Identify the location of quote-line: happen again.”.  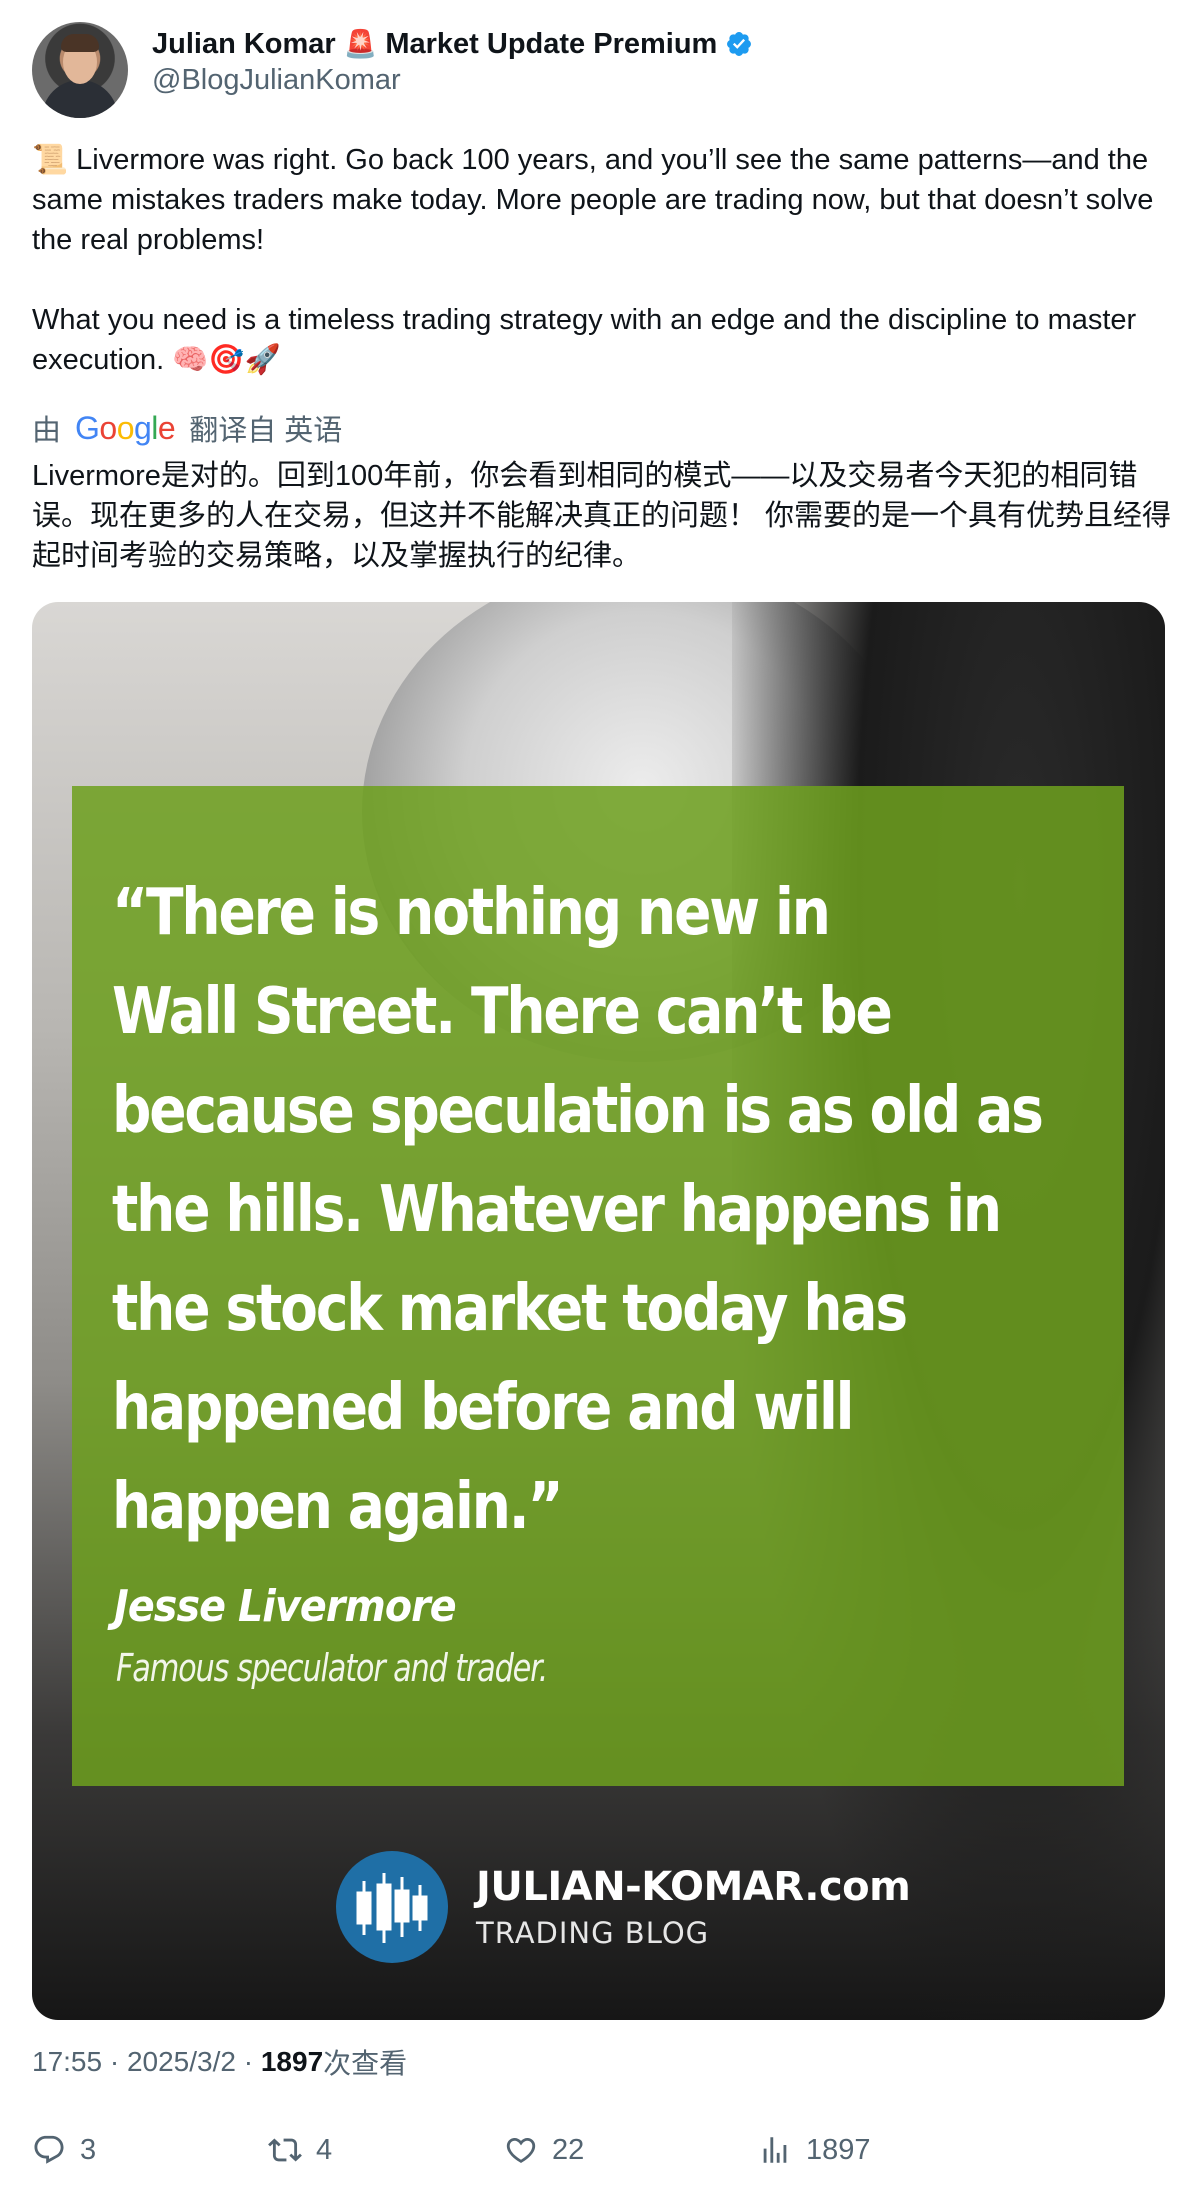
(338, 1507).